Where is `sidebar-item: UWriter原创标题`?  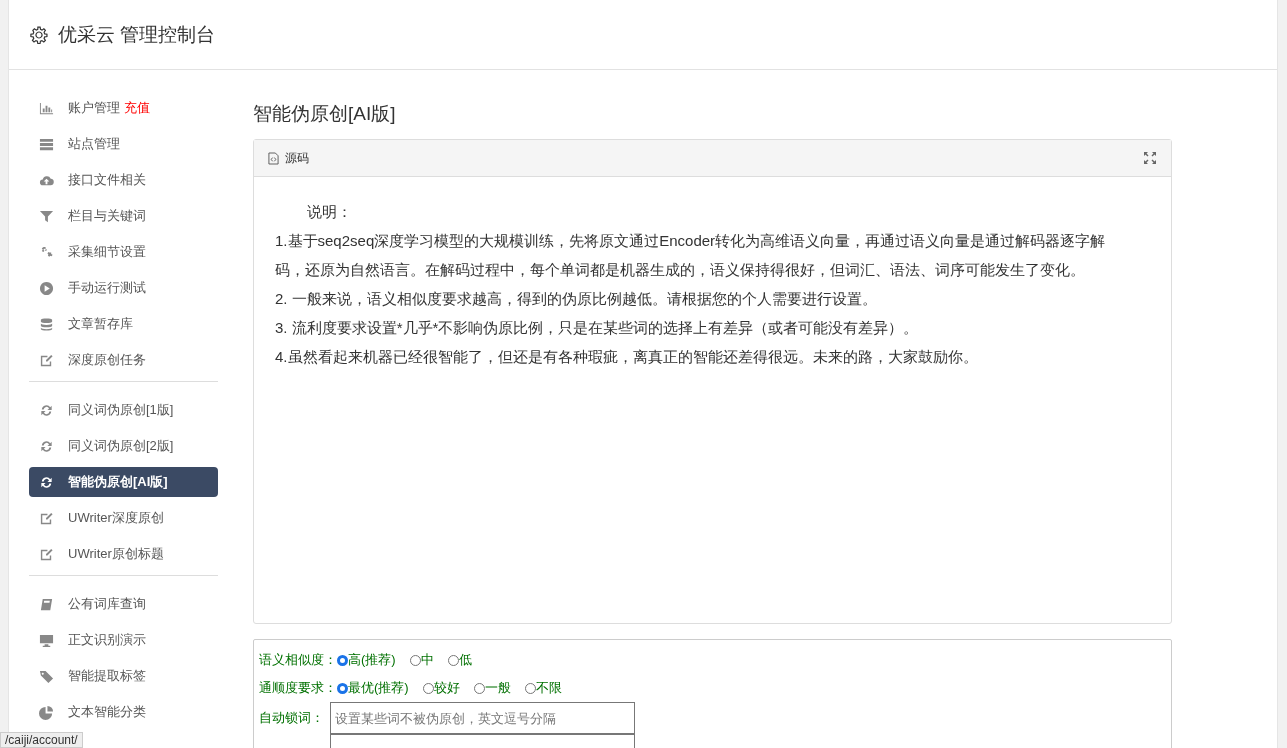 sidebar-item: UWriter原创标题 is located at coordinates (123, 554).